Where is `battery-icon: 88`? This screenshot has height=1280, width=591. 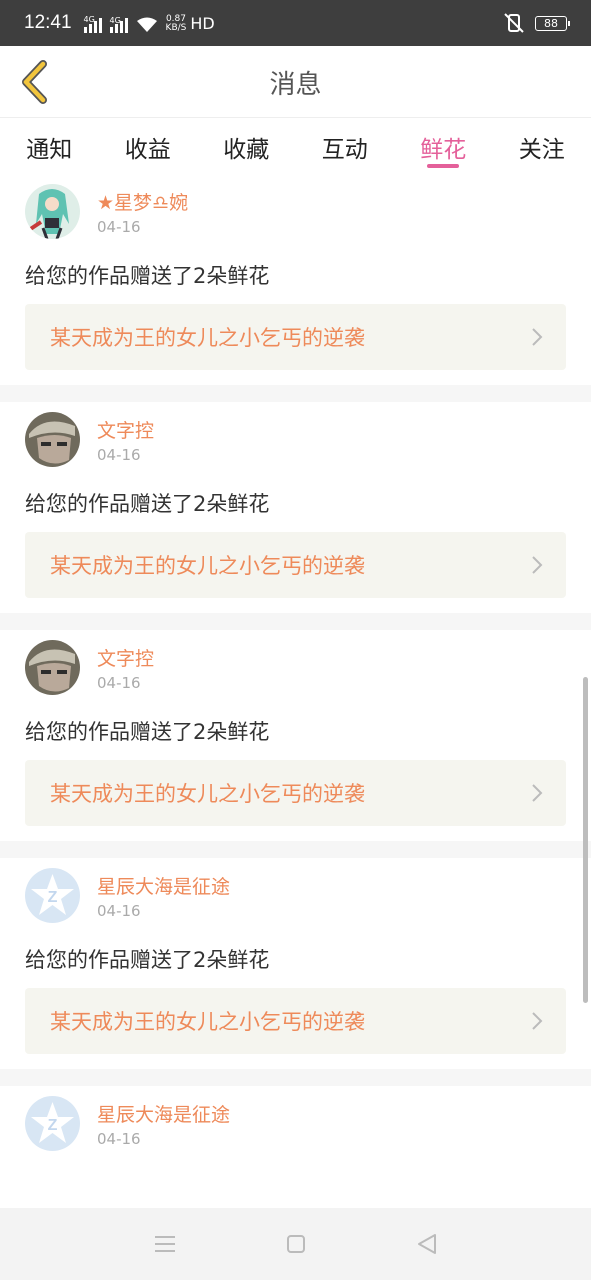
battery-icon: 88 is located at coordinates (552, 23).